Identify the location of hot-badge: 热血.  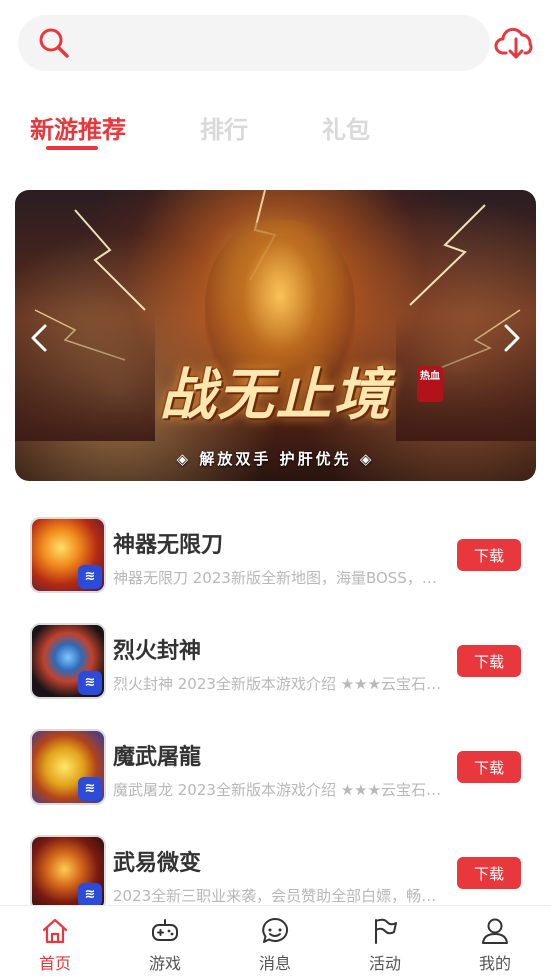
(430, 384).